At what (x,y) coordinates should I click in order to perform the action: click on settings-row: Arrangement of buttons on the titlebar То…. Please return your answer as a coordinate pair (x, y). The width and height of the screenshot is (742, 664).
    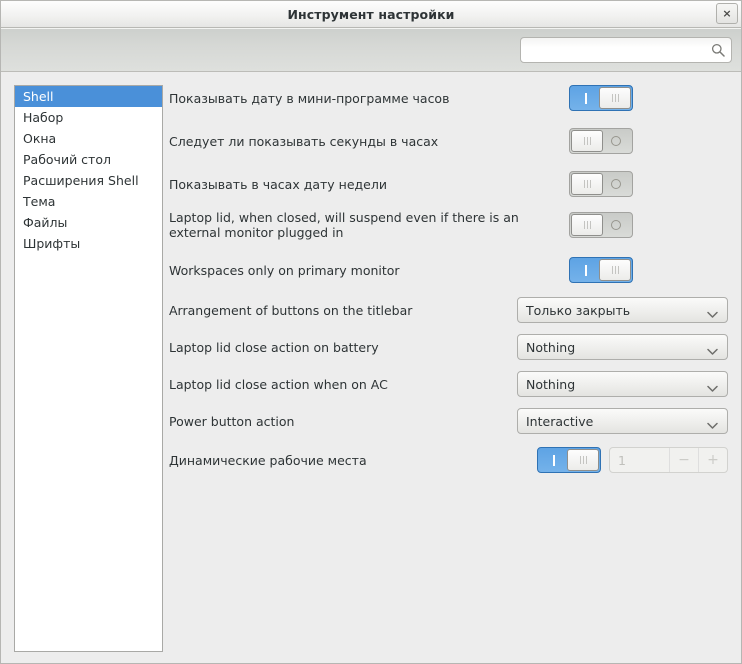
    Looking at the image, I should click on (448, 310).